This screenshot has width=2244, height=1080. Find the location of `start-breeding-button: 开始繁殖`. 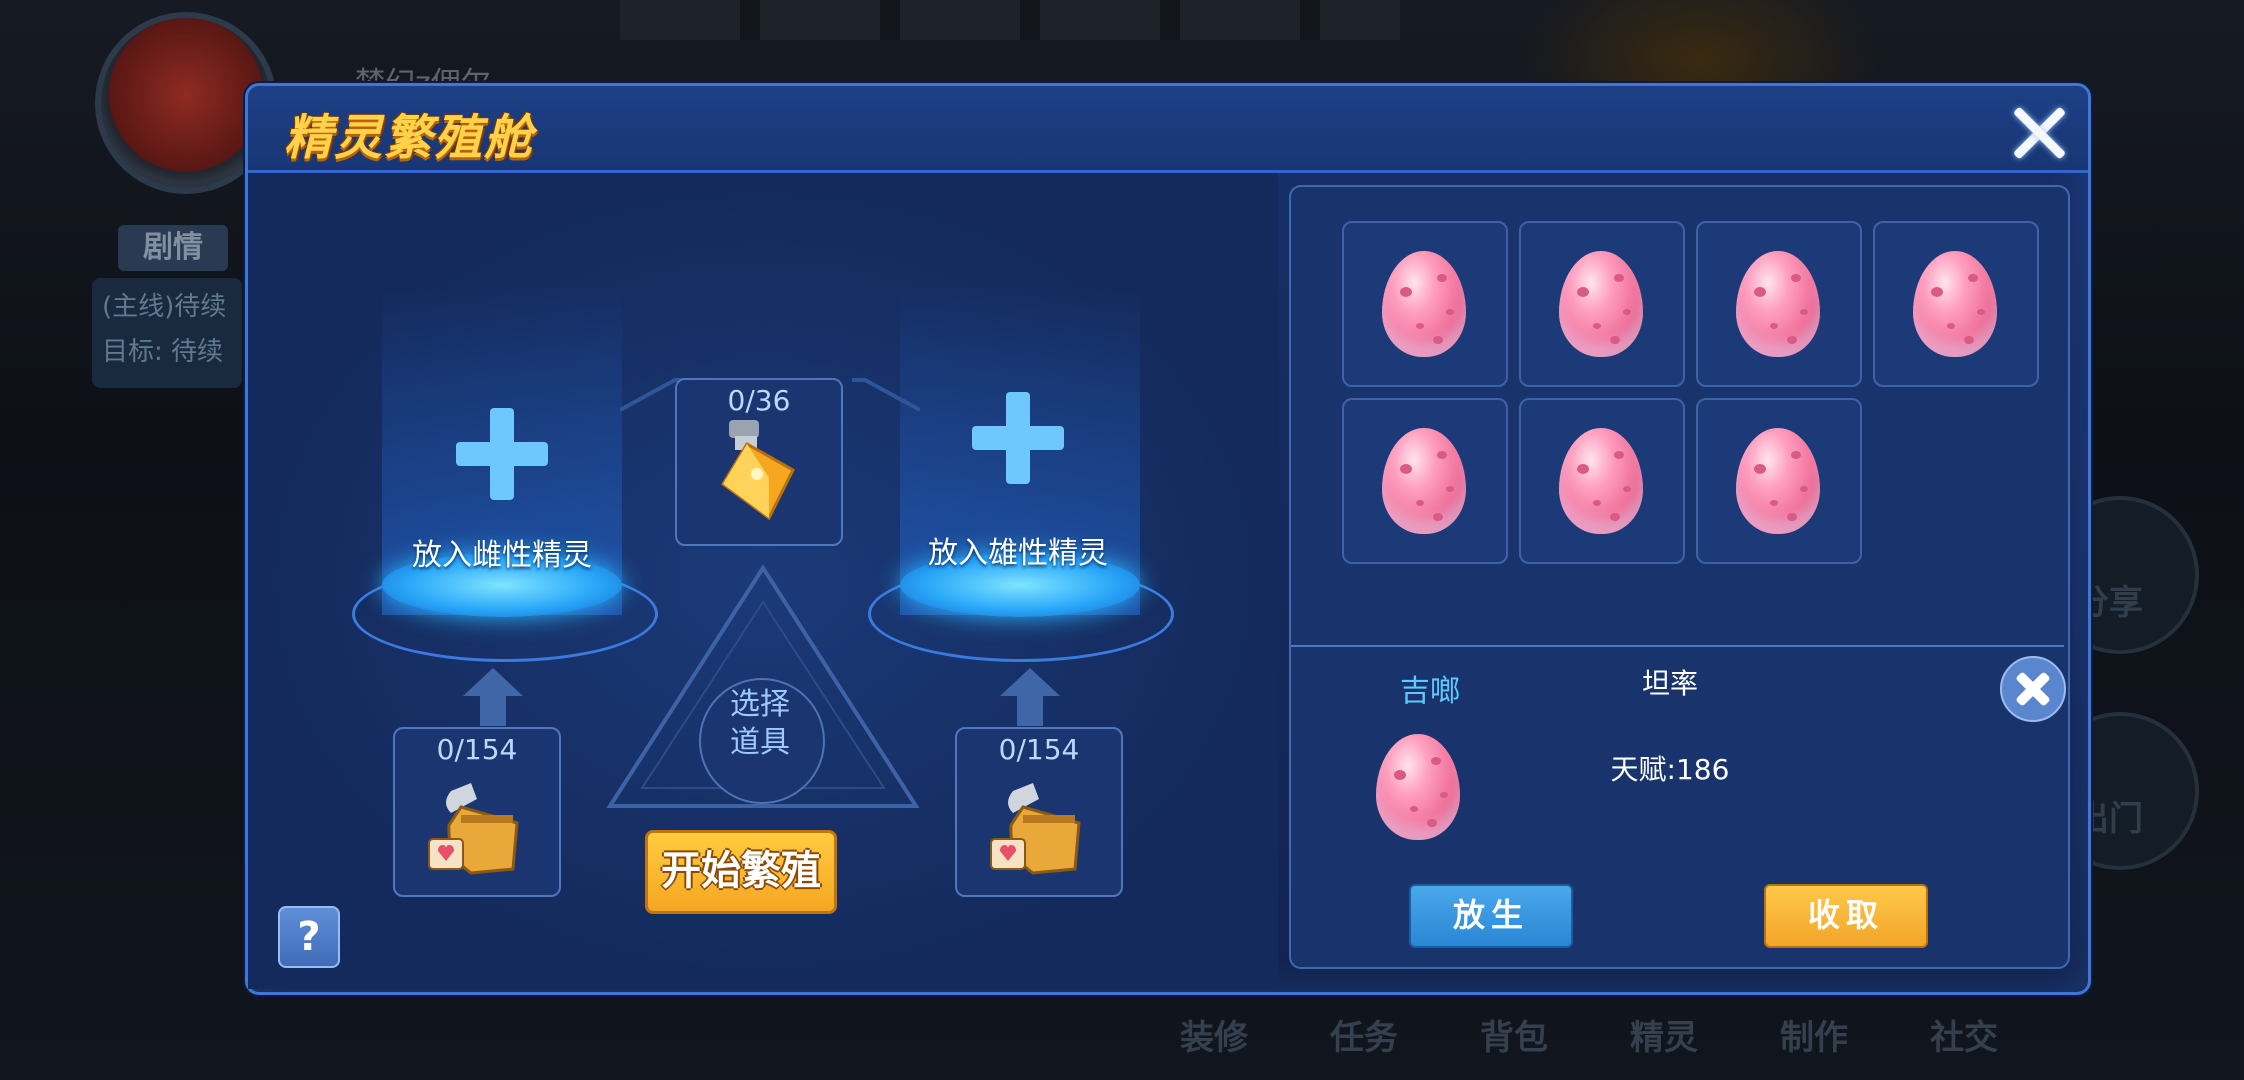

start-breeding-button: 开始繁殖 is located at coordinates (741, 872).